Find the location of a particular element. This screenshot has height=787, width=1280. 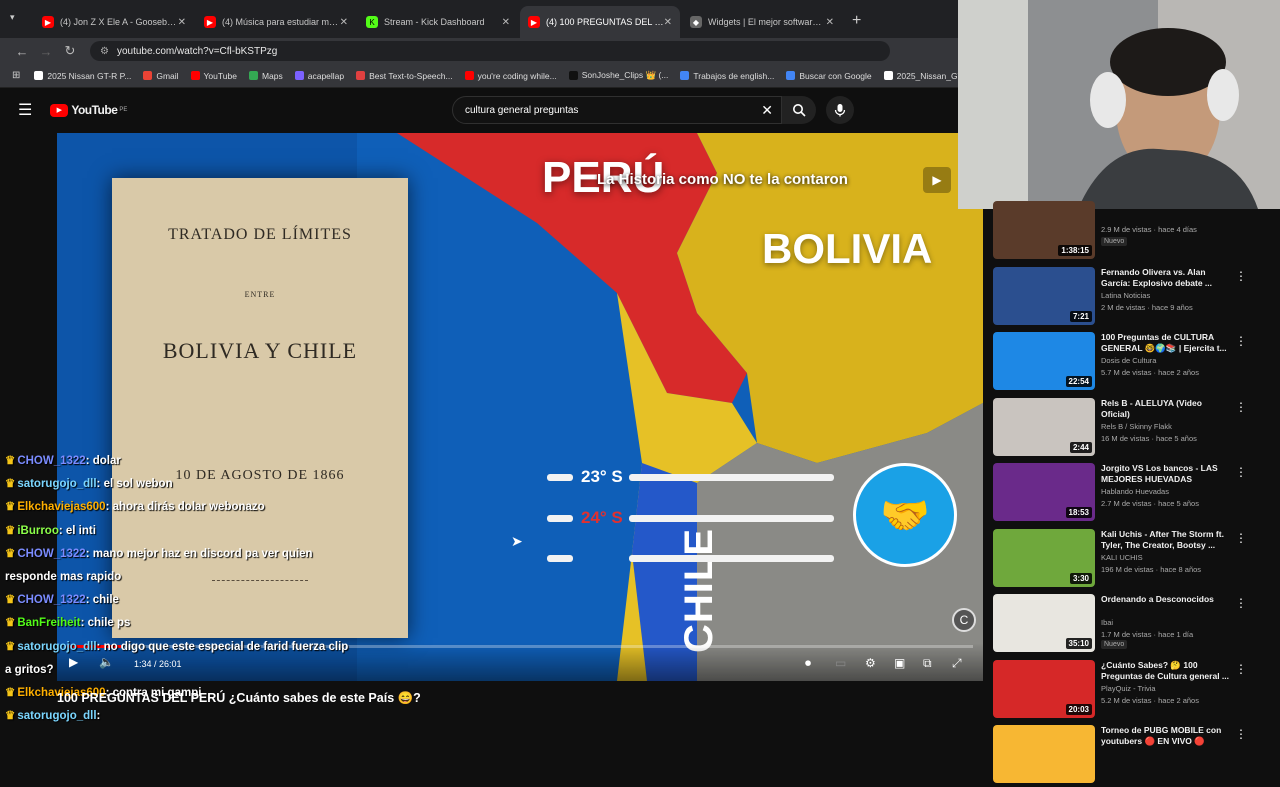

chat-message: ♛ CHOW_1322: chile is located at coordinates (62, 600).